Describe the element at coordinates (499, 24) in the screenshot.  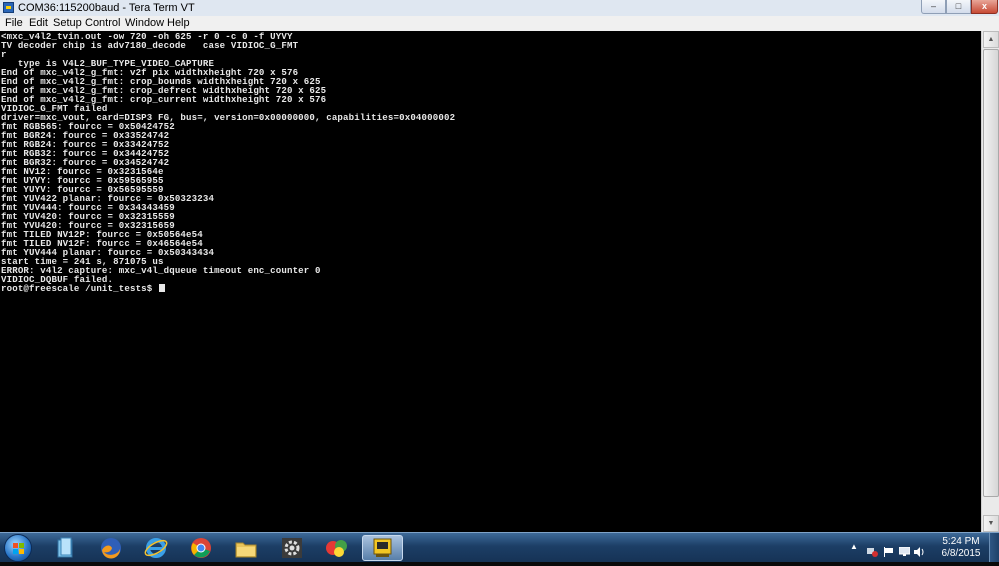
I see `menu-bar: File Edit Setup Control Window Help` at that location.